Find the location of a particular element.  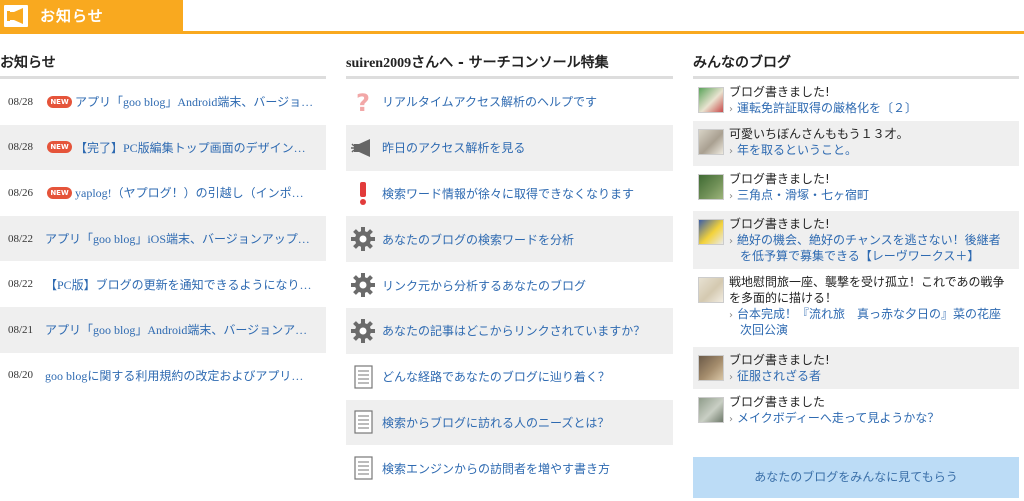

search-console-item: 検索からブログに訪れる人のニーズとは？ is located at coordinates (509, 422).